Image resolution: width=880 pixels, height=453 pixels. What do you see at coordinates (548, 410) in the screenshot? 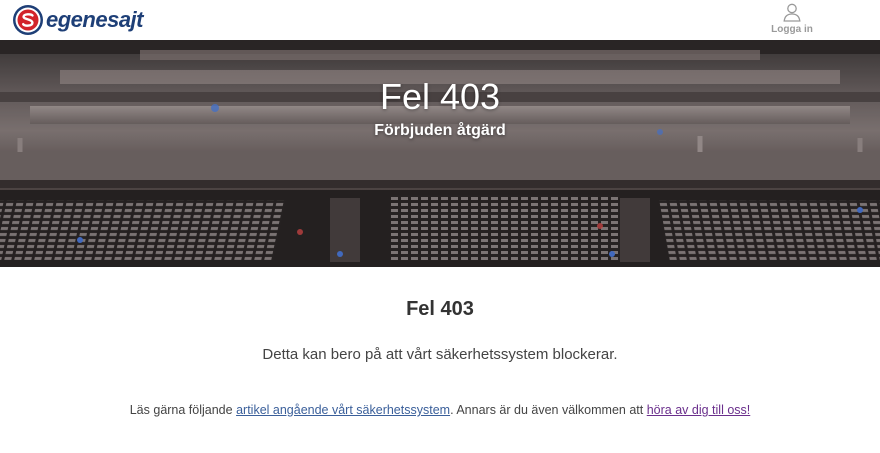
I see `help-text-middle: . Annars är du även välkommen att` at bounding box center [548, 410].